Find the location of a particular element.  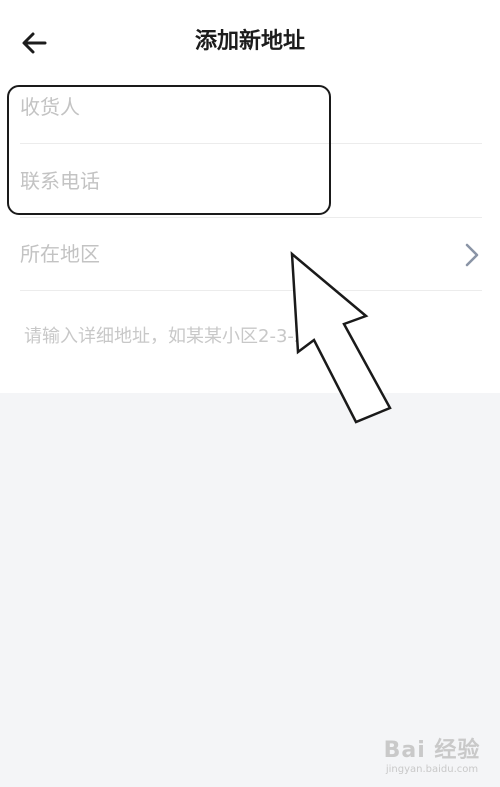

watermark-site: jingyan.baidu.com is located at coordinates (432, 769).